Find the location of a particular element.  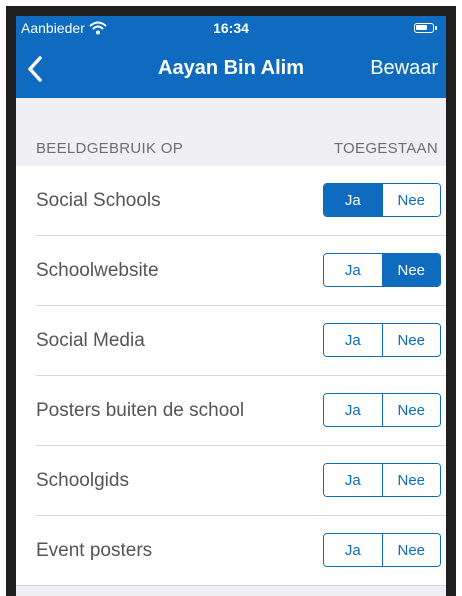

list-item-label: Event posters is located at coordinates (94, 550).